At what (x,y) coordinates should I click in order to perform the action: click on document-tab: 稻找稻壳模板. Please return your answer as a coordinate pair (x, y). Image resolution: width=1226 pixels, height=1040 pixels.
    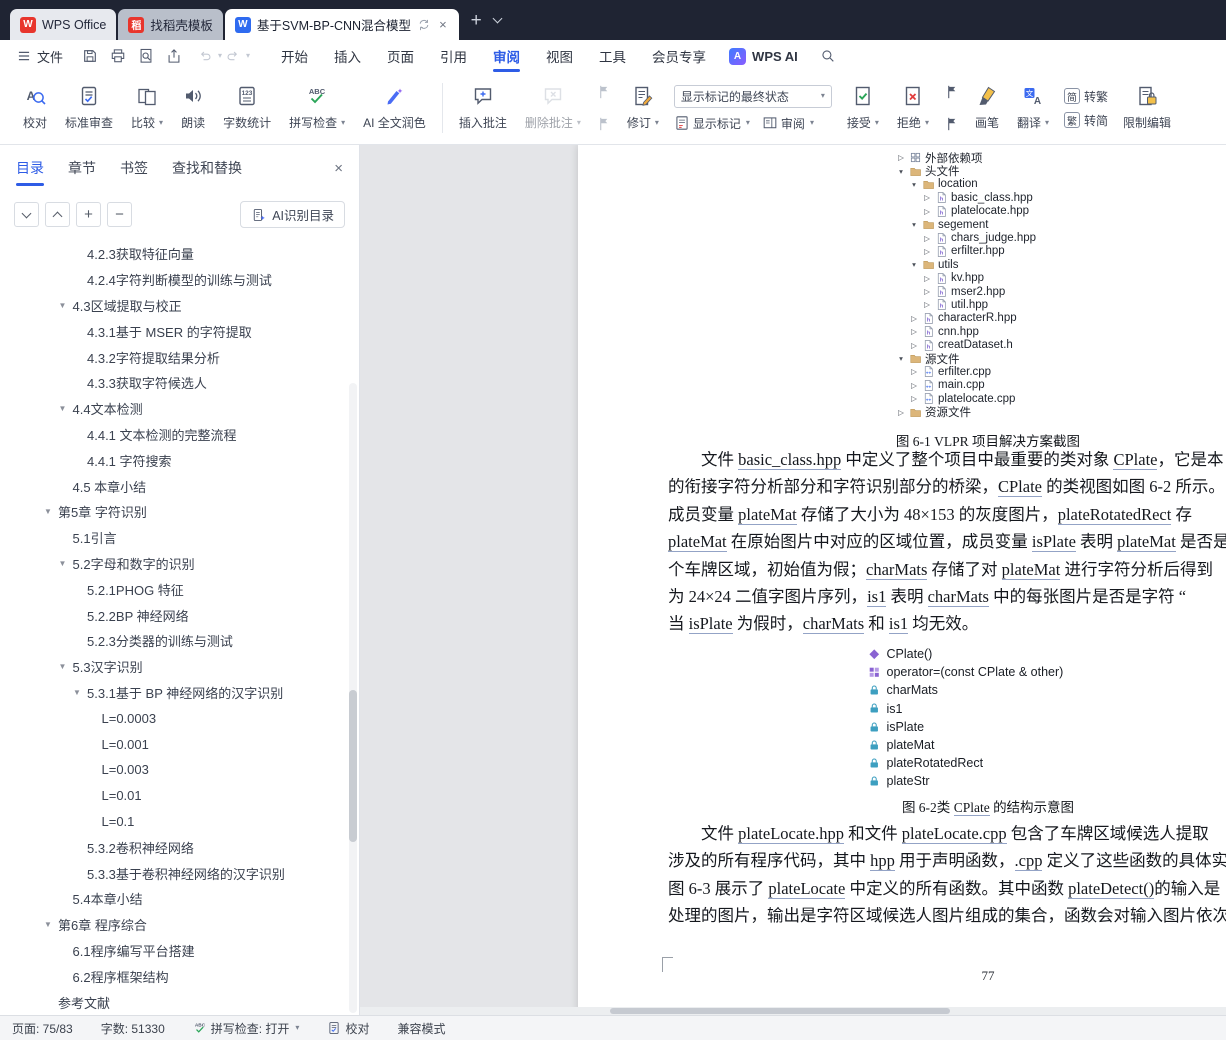
    Looking at the image, I should click on (170, 24).